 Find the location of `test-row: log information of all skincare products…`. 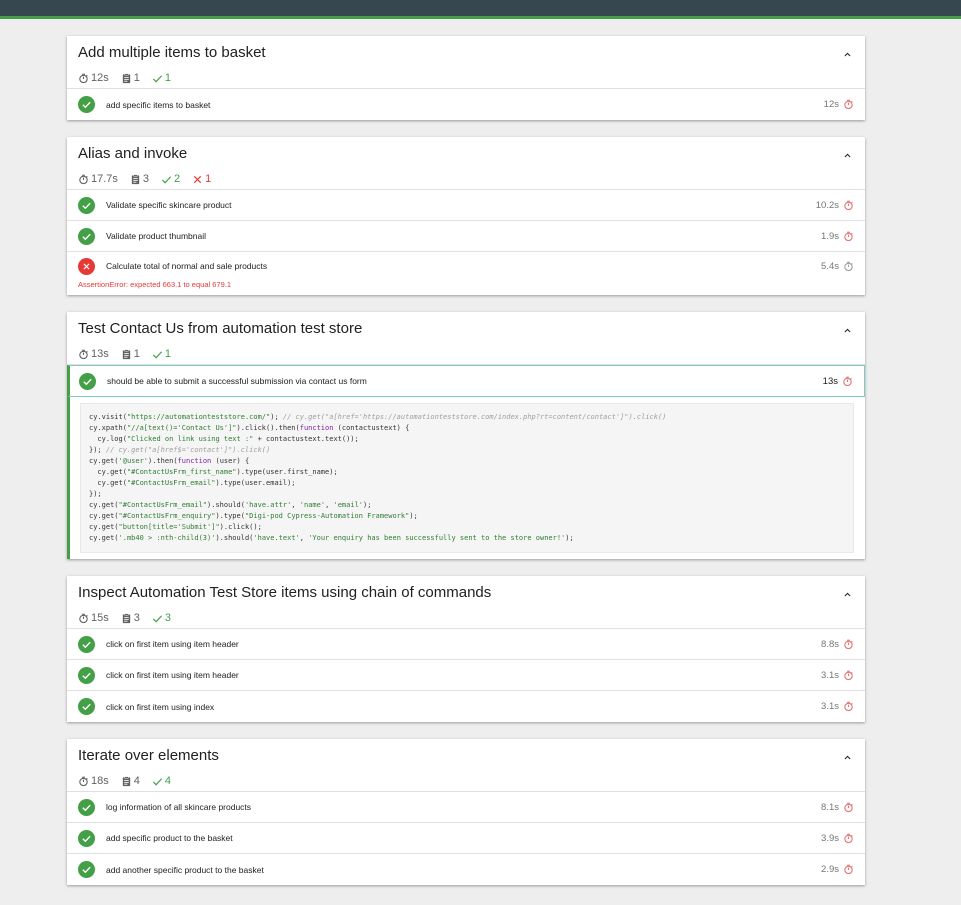

test-row: log information of all skincare products… is located at coordinates (466, 807).